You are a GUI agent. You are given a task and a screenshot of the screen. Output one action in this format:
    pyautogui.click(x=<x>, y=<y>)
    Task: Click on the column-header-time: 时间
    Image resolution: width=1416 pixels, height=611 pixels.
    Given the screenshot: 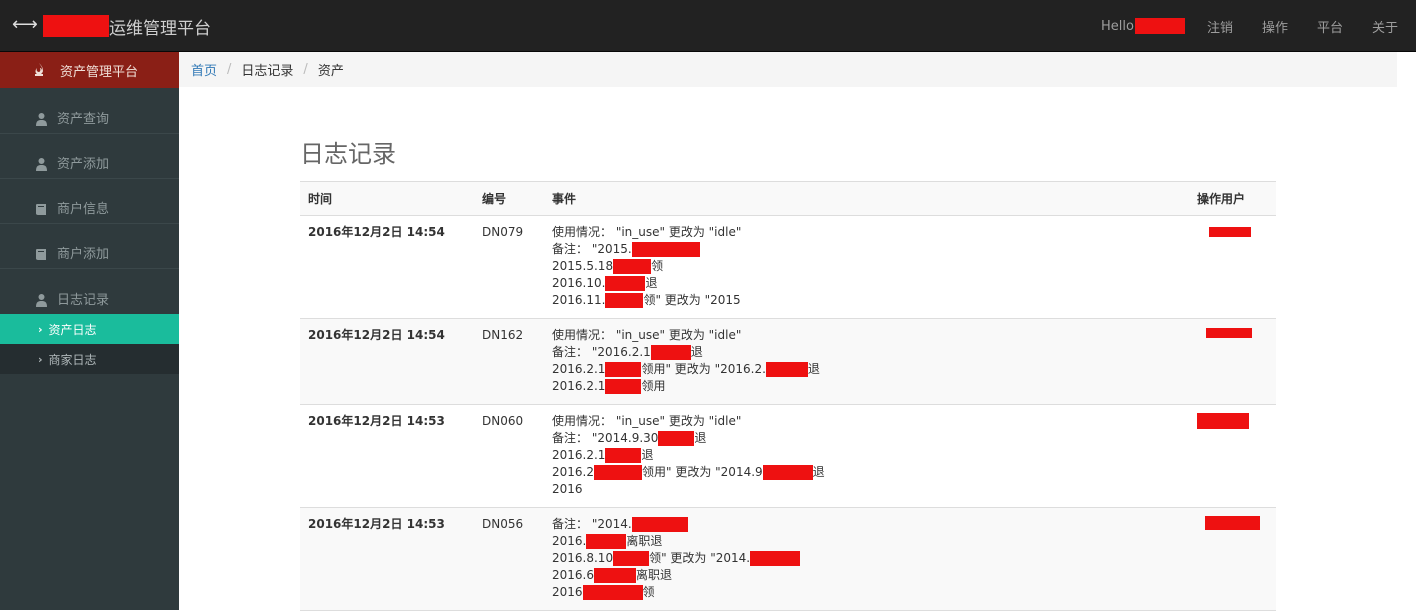 What is the action you would take?
    pyautogui.click(x=387, y=198)
    